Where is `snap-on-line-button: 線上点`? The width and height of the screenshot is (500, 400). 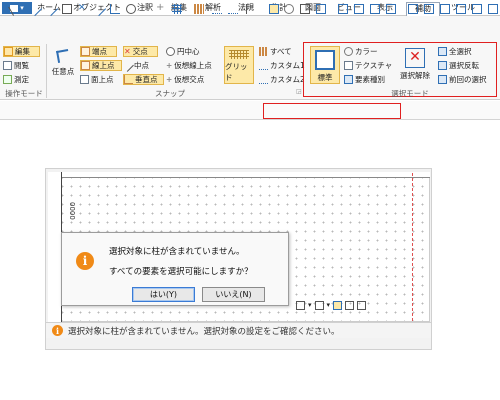 snap-on-line-button: 線上点 is located at coordinates (101, 65).